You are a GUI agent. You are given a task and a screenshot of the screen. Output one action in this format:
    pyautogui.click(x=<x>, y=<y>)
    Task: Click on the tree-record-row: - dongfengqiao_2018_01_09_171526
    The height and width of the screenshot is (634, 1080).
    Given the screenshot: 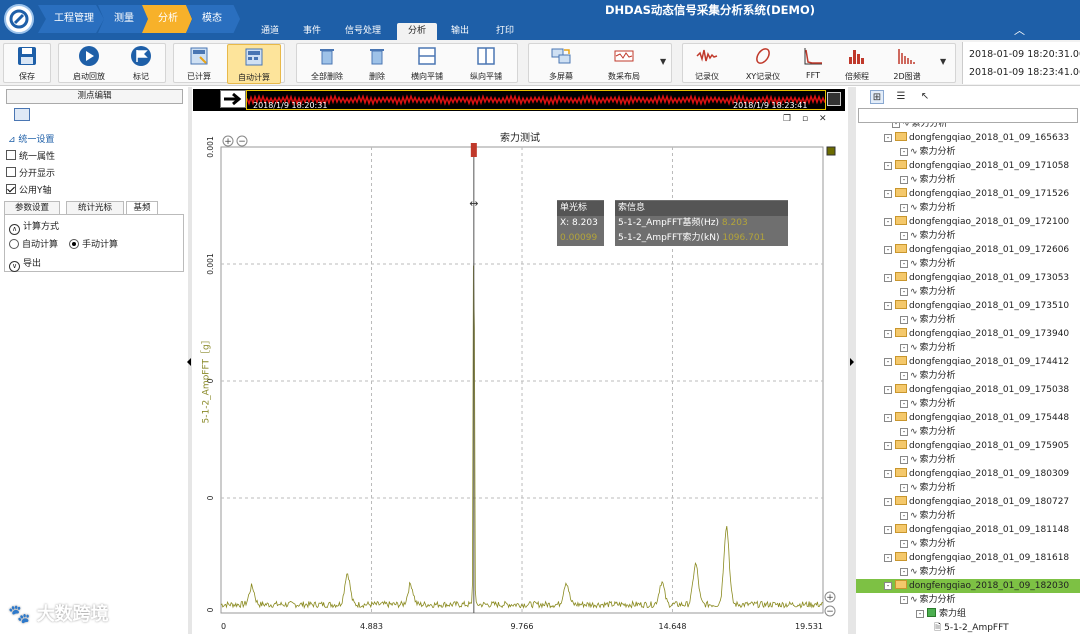 What is the action you would take?
    pyautogui.click(x=968, y=194)
    